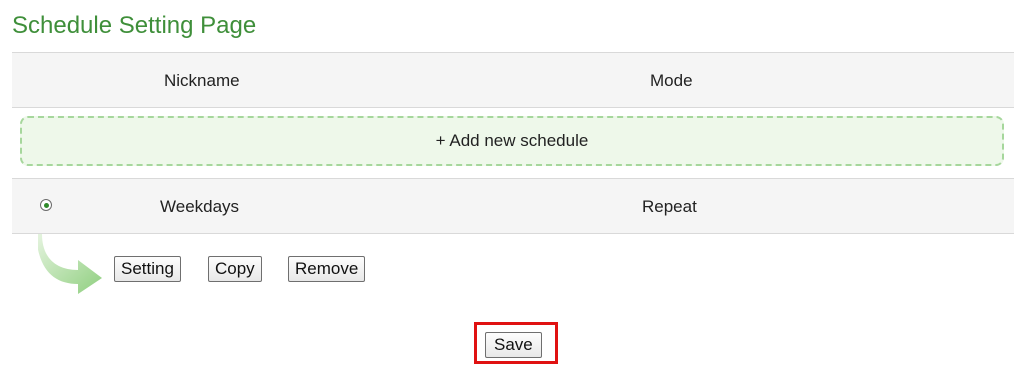 The image size is (1014, 376). Describe the element at coordinates (202, 80) in the screenshot. I see `column-header-nickname: Nickname` at that location.